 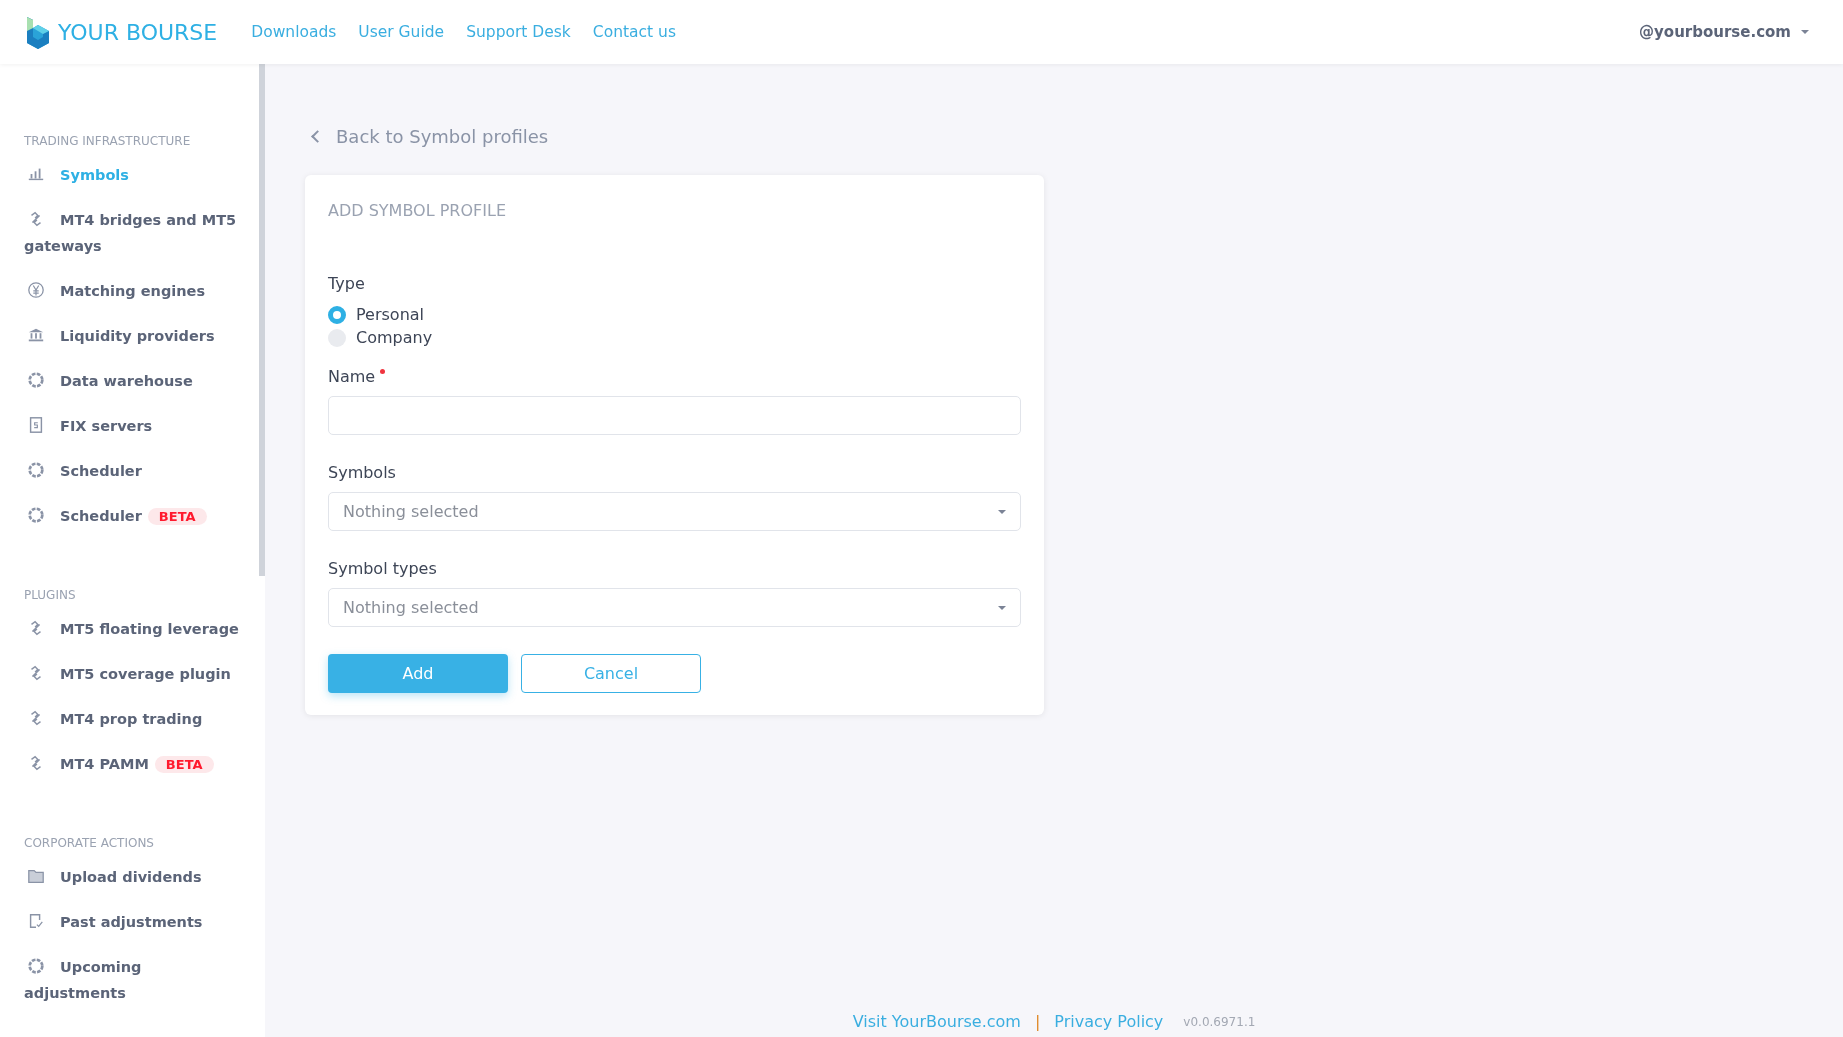 I want to click on sidebar-item: MT4 PAMM BETA, so click(x=131, y=763).